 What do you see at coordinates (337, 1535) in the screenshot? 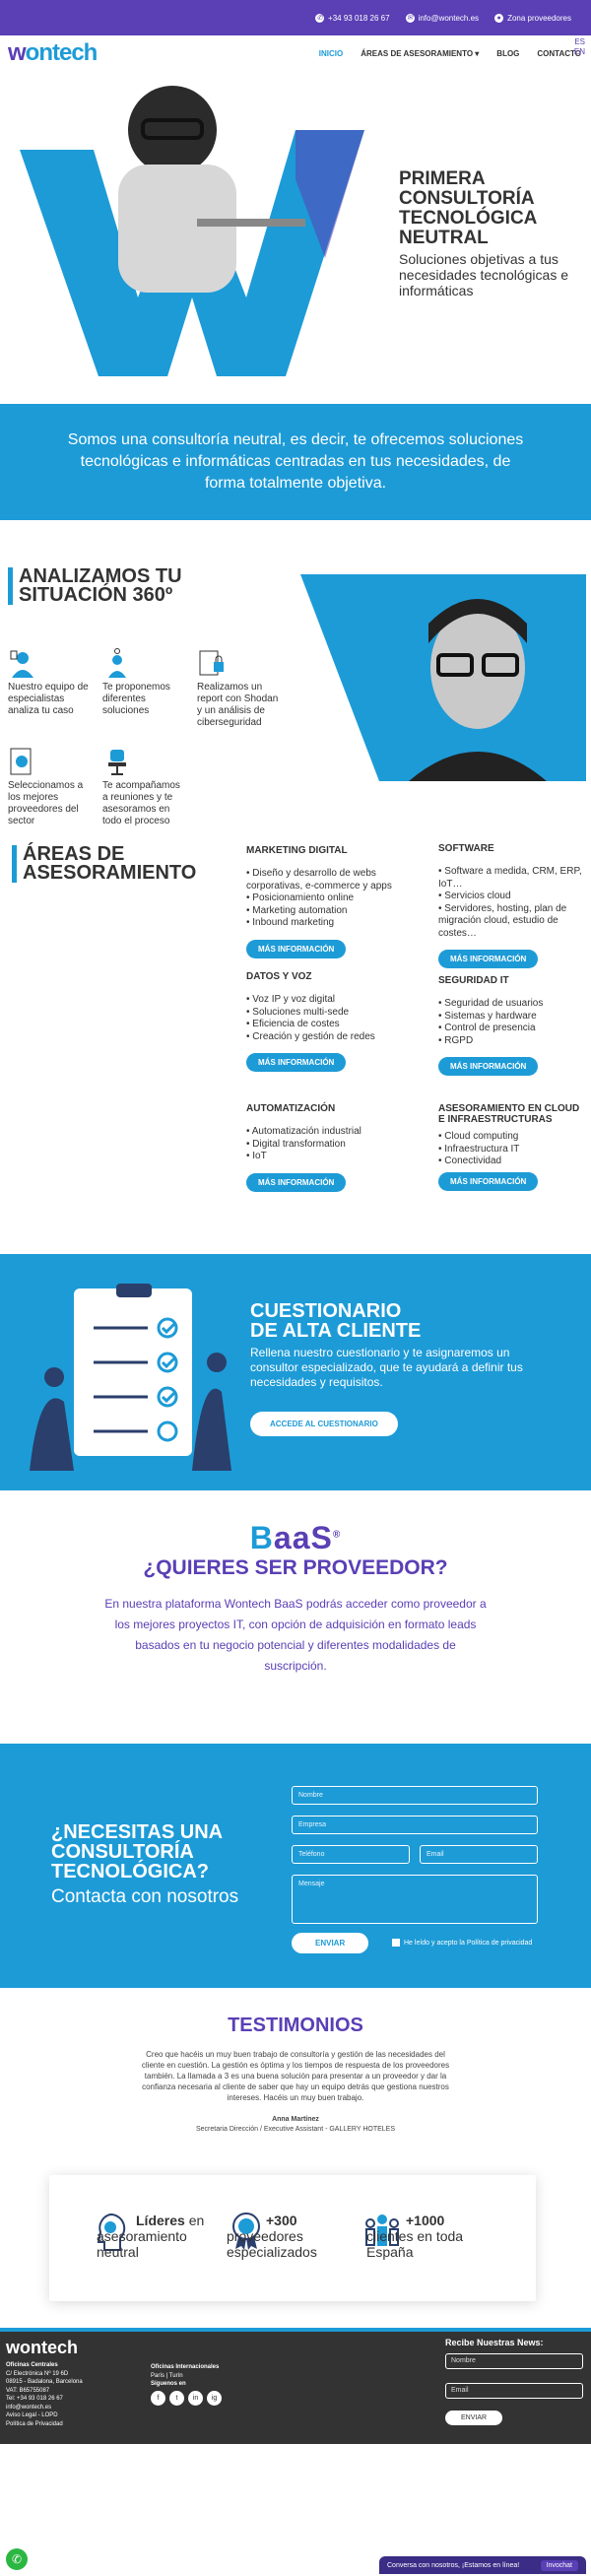
I see `registered-mark: ®` at bounding box center [337, 1535].